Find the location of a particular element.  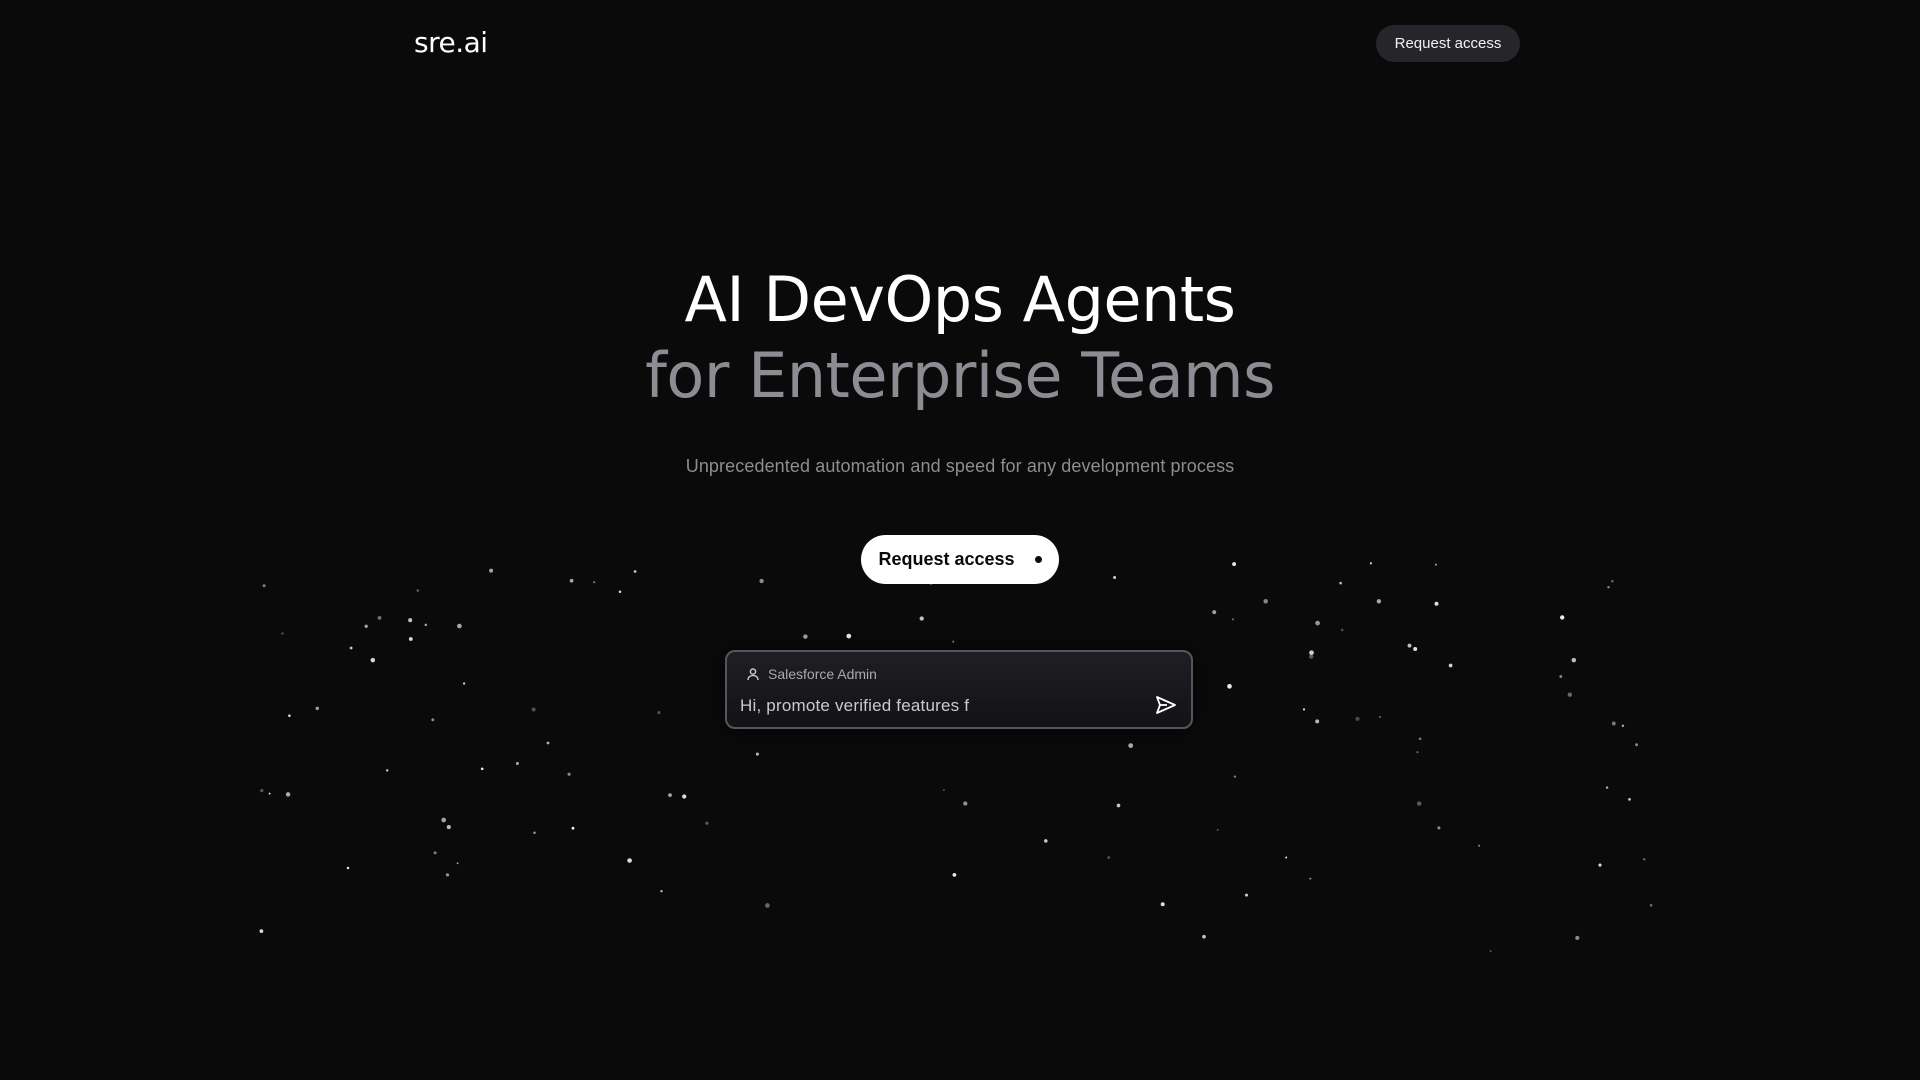

hero-title: AI DevOps Agents for Enterprise Teams is located at coordinates (960, 338).